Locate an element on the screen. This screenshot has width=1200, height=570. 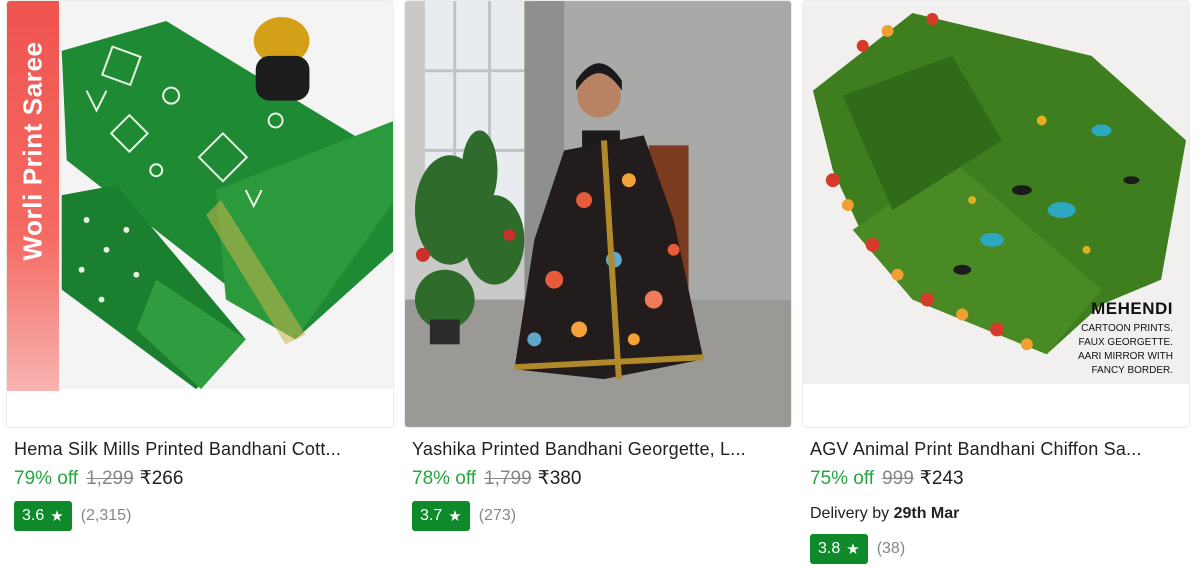
price-row: 79% off 1,299 ₹266 is located at coordinates (98, 479).